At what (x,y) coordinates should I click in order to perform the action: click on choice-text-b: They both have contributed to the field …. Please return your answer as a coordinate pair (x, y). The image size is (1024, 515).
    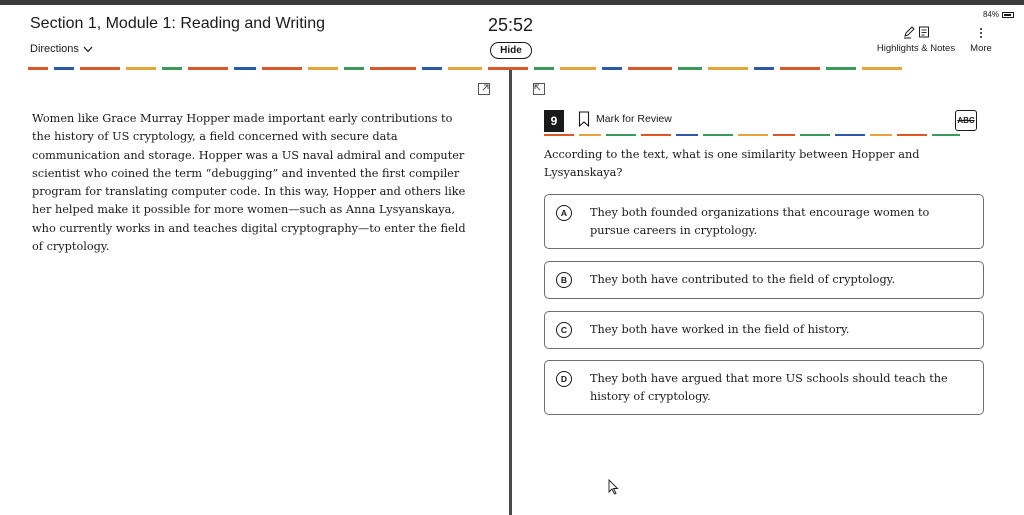
    Looking at the image, I should click on (743, 279).